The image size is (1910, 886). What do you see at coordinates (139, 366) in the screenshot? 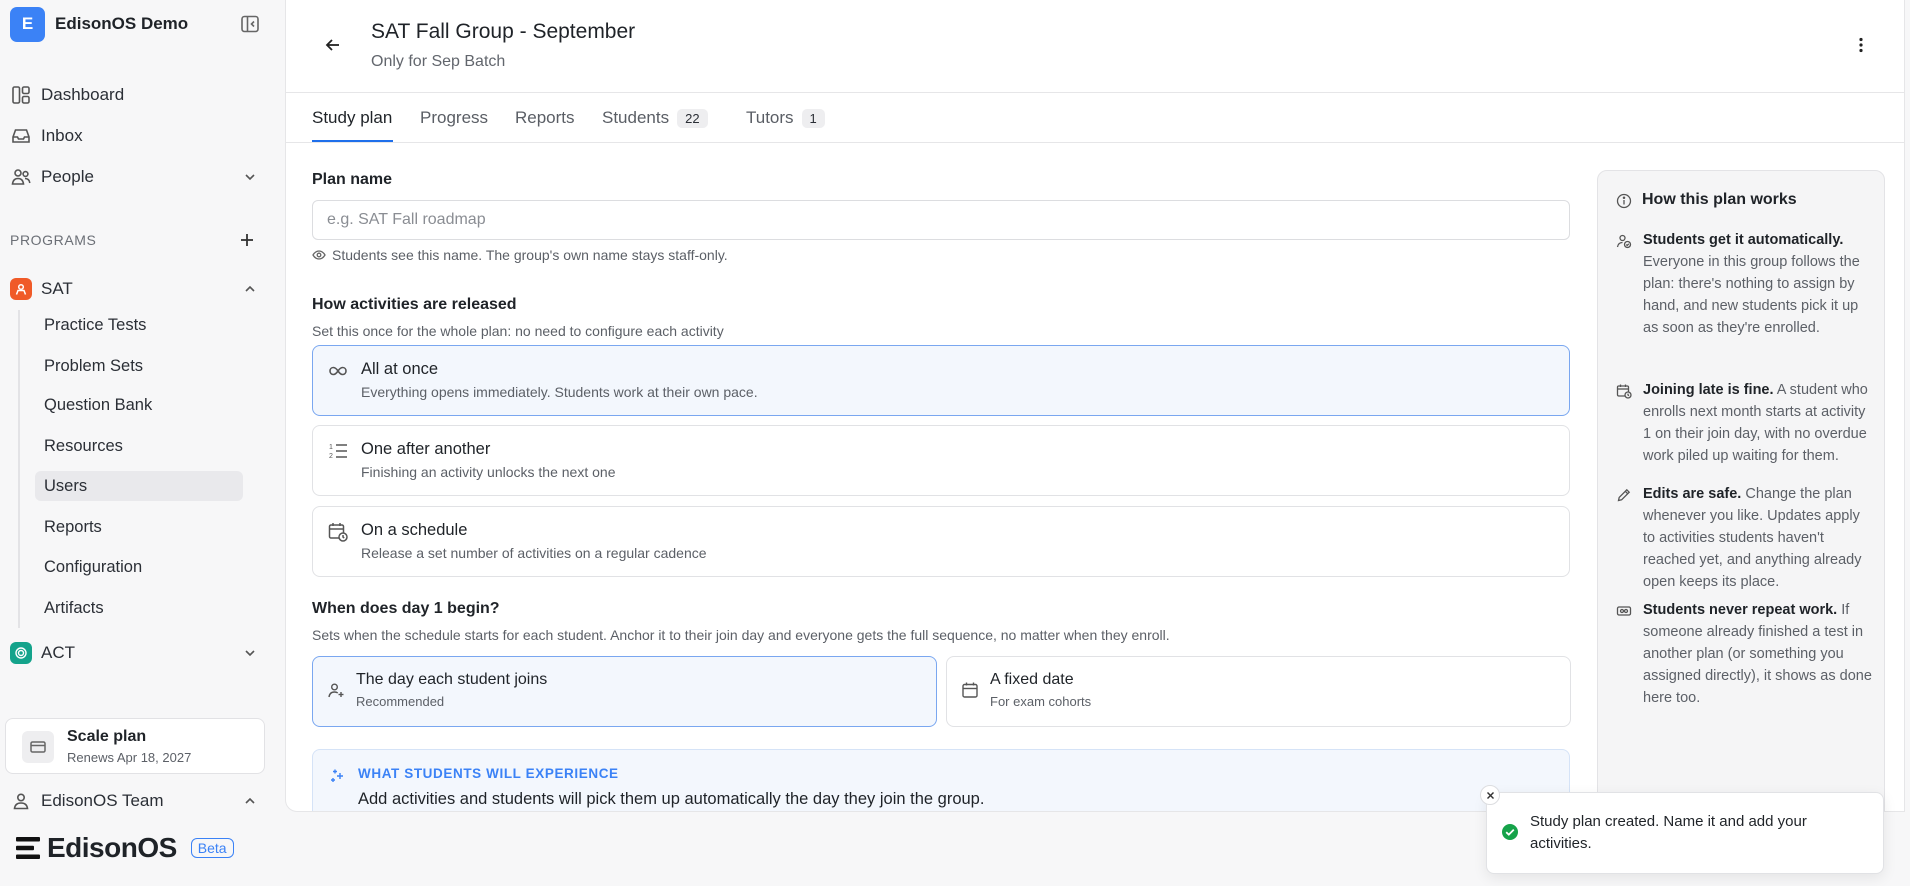
I see `sat-item-problem-sets: Problem Sets` at bounding box center [139, 366].